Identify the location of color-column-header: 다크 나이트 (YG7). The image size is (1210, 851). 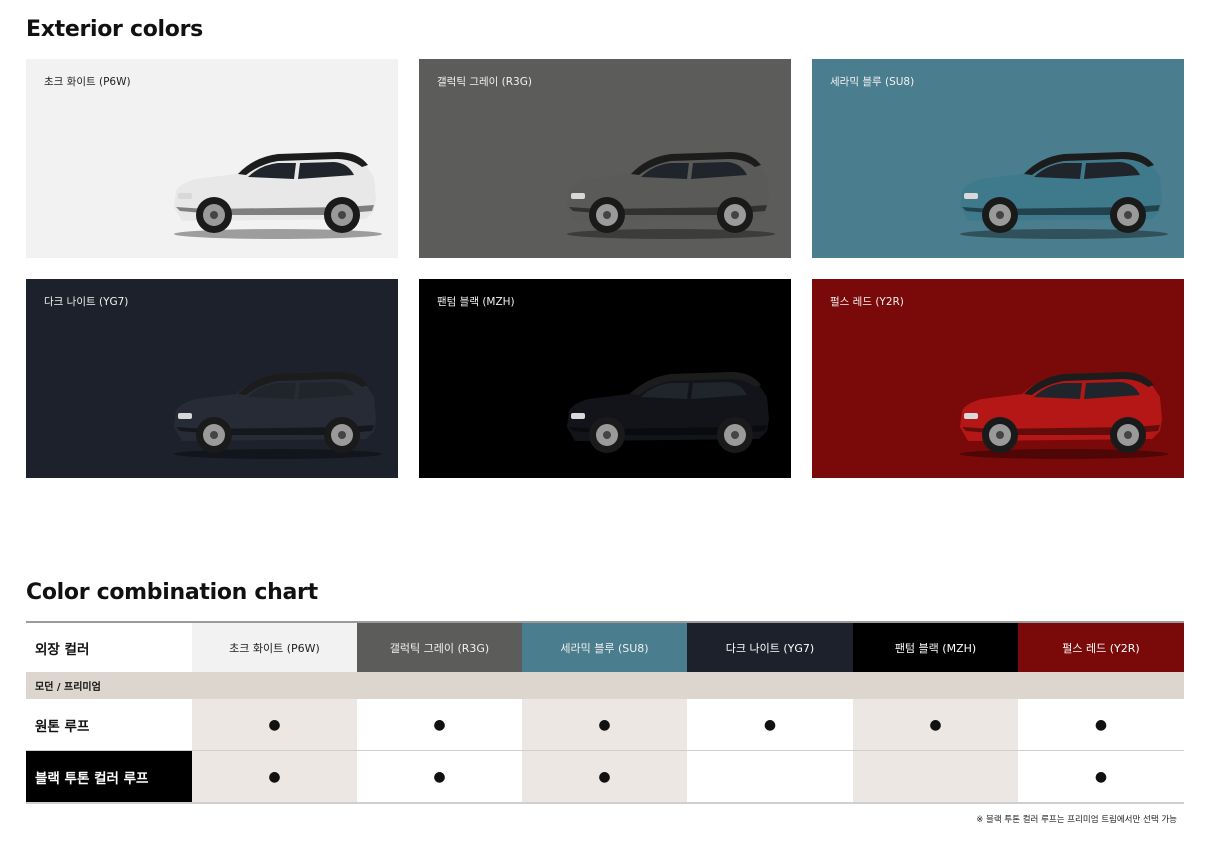
(770, 646).